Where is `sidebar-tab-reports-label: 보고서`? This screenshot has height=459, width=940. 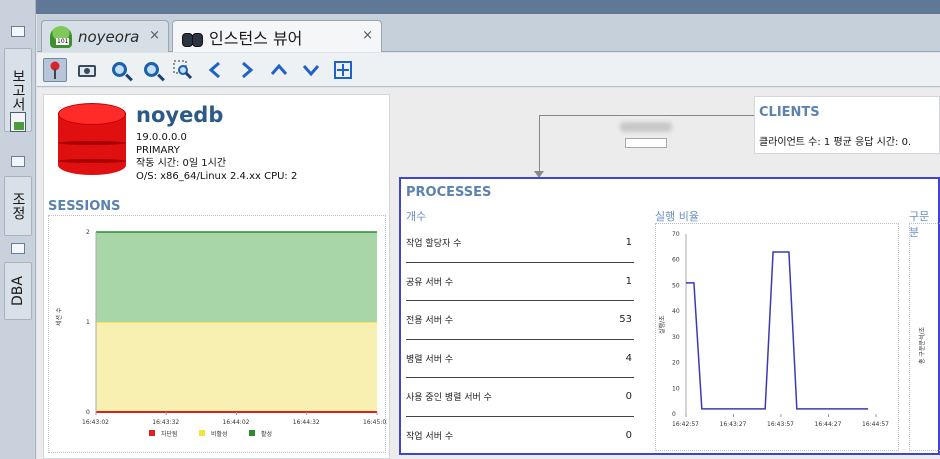
sidebar-tab-reports-label: 보고서 is located at coordinates (18, 90).